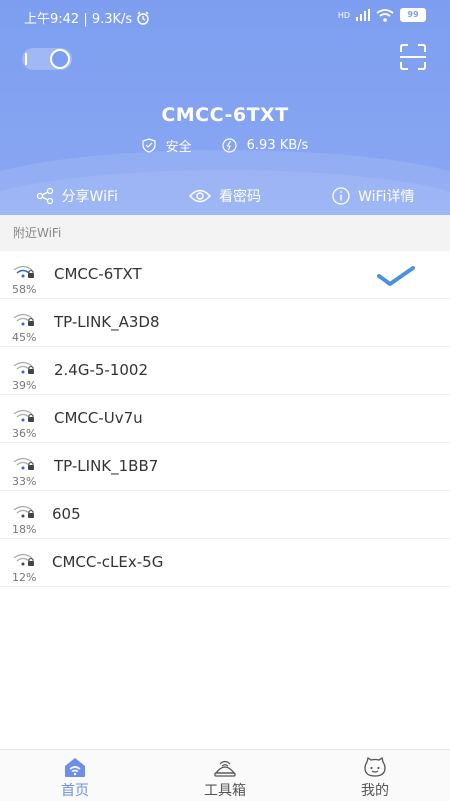  What do you see at coordinates (24, 385) in the screenshot?
I see `signal-strength: 39%` at bounding box center [24, 385].